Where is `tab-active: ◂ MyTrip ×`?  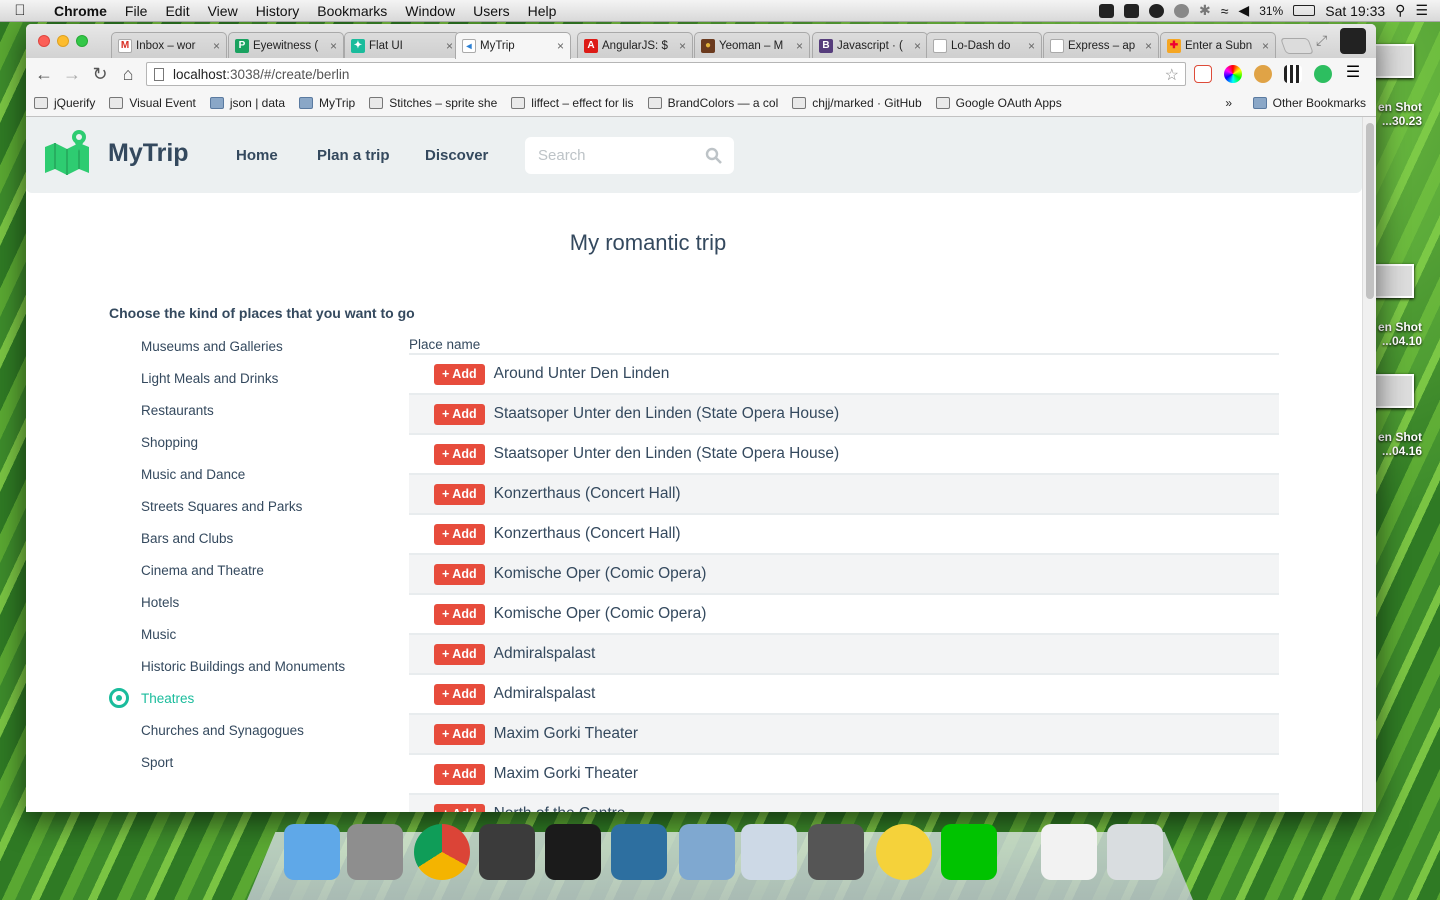
tab-active: ◂ MyTrip × is located at coordinates (513, 45).